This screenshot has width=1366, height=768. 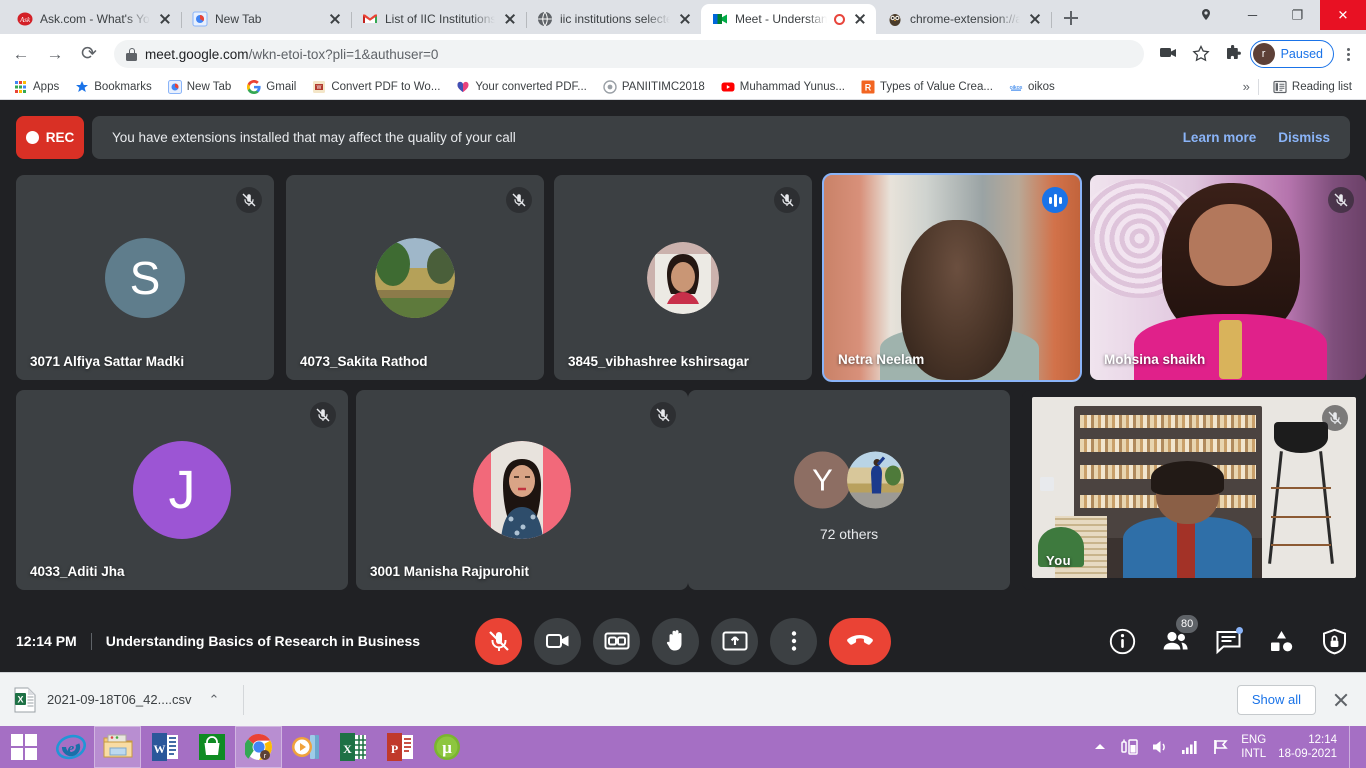 What do you see at coordinates (522, 490) in the screenshot?
I see `participant-tile-manisha: 3001 Manisha Rajpurohit` at bounding box center [522, 490].